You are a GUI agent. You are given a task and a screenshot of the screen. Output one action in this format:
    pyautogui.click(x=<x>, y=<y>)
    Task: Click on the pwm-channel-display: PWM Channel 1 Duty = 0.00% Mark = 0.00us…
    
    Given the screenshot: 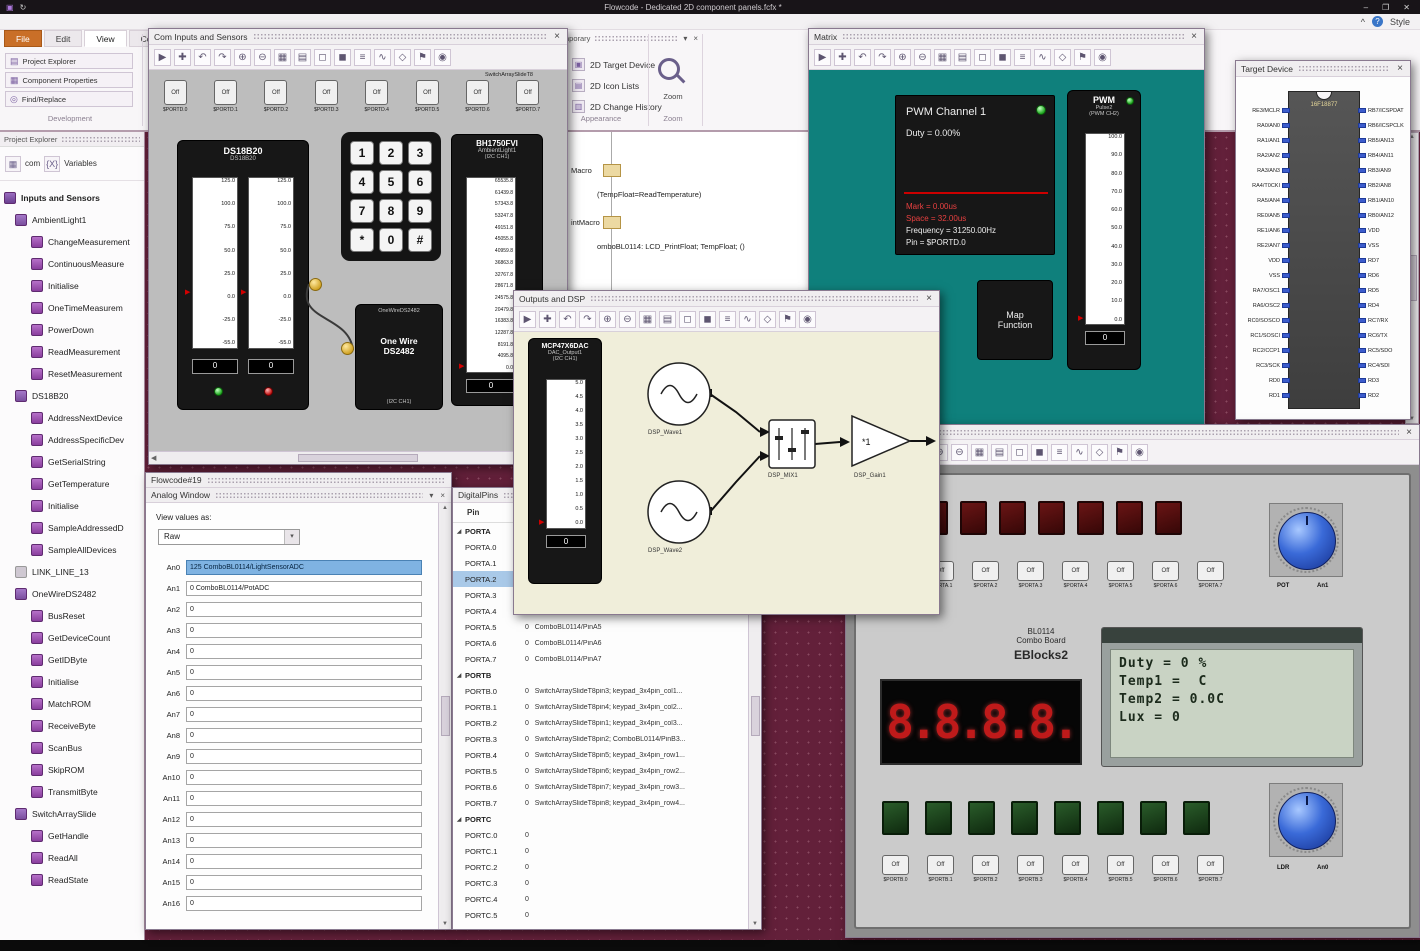 What is the action you would take?
    pyautogui.click(x=975, y=175)
    